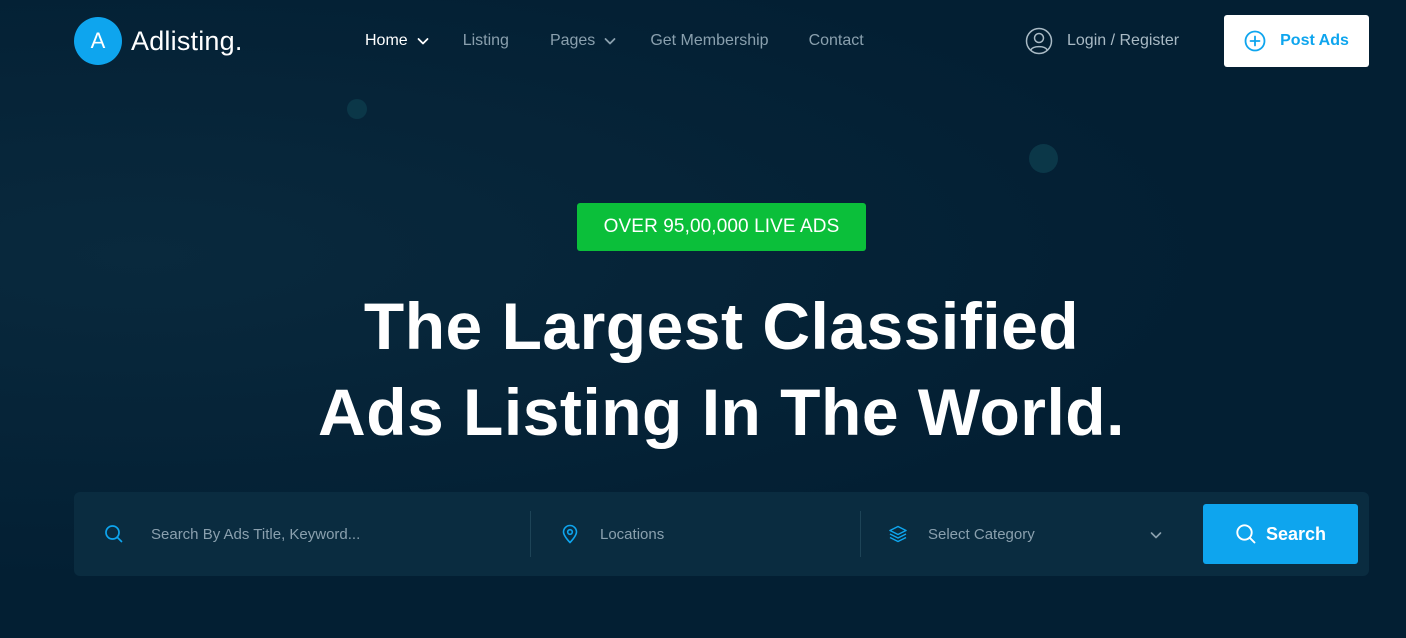 Image resolution: width=1406 pixels, height=638 pixels. I want to click on login-register-label: Login / Register, so click(1123, 40).